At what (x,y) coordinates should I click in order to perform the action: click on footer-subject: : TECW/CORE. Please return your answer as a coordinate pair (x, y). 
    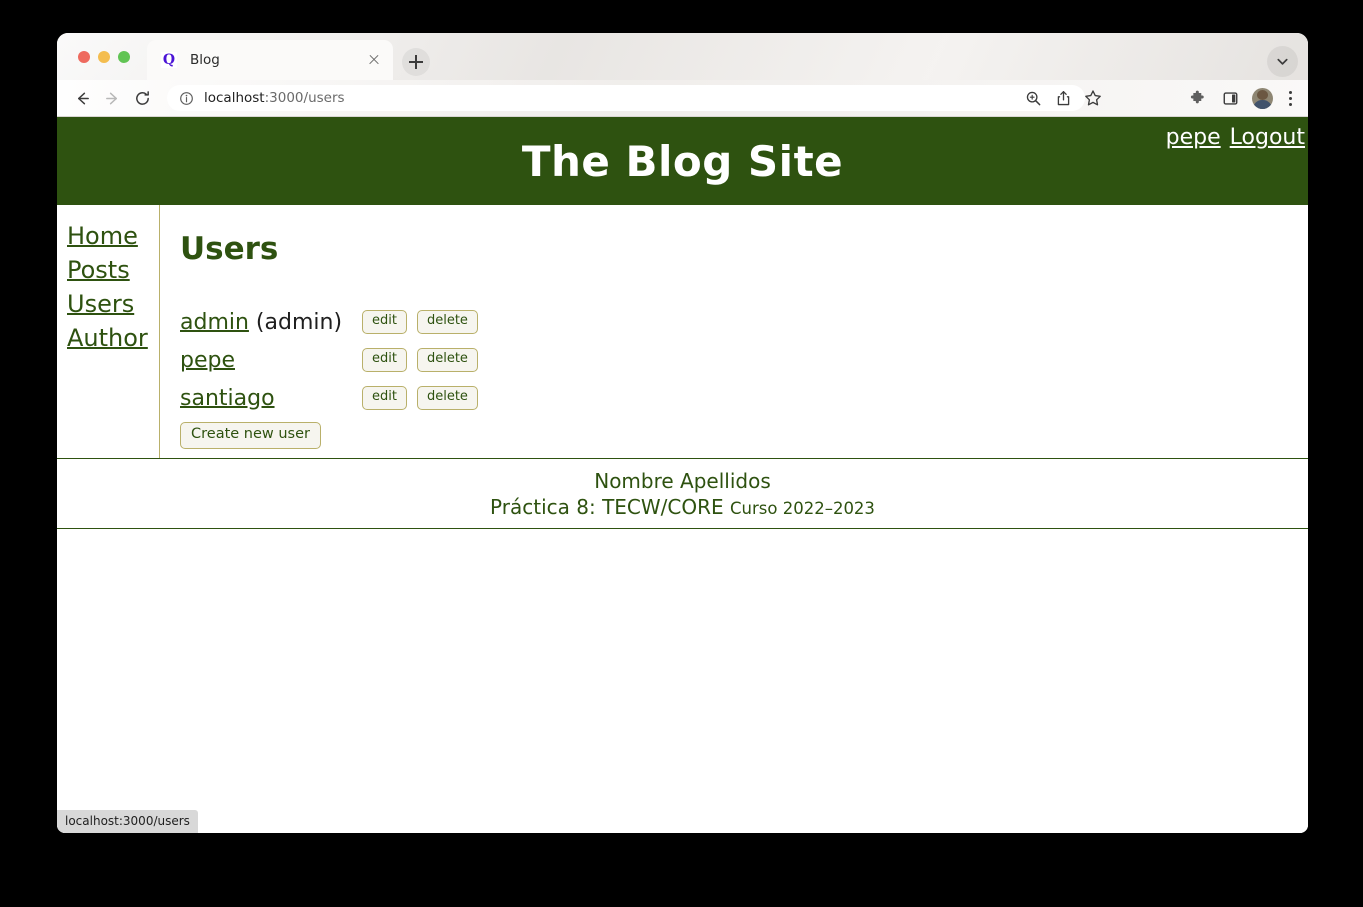
    Looking at the image, I should click on (659, 507).